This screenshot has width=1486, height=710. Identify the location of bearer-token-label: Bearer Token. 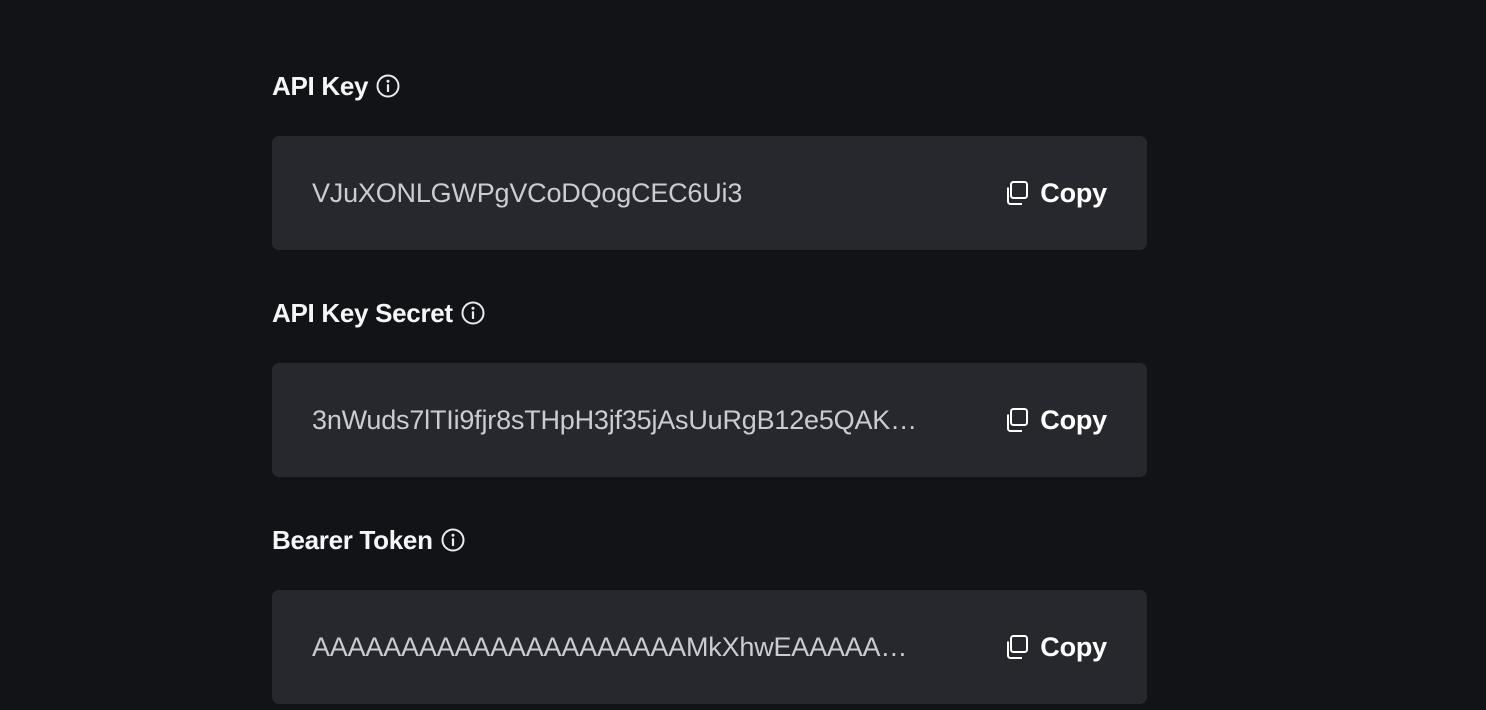
(352, 539).